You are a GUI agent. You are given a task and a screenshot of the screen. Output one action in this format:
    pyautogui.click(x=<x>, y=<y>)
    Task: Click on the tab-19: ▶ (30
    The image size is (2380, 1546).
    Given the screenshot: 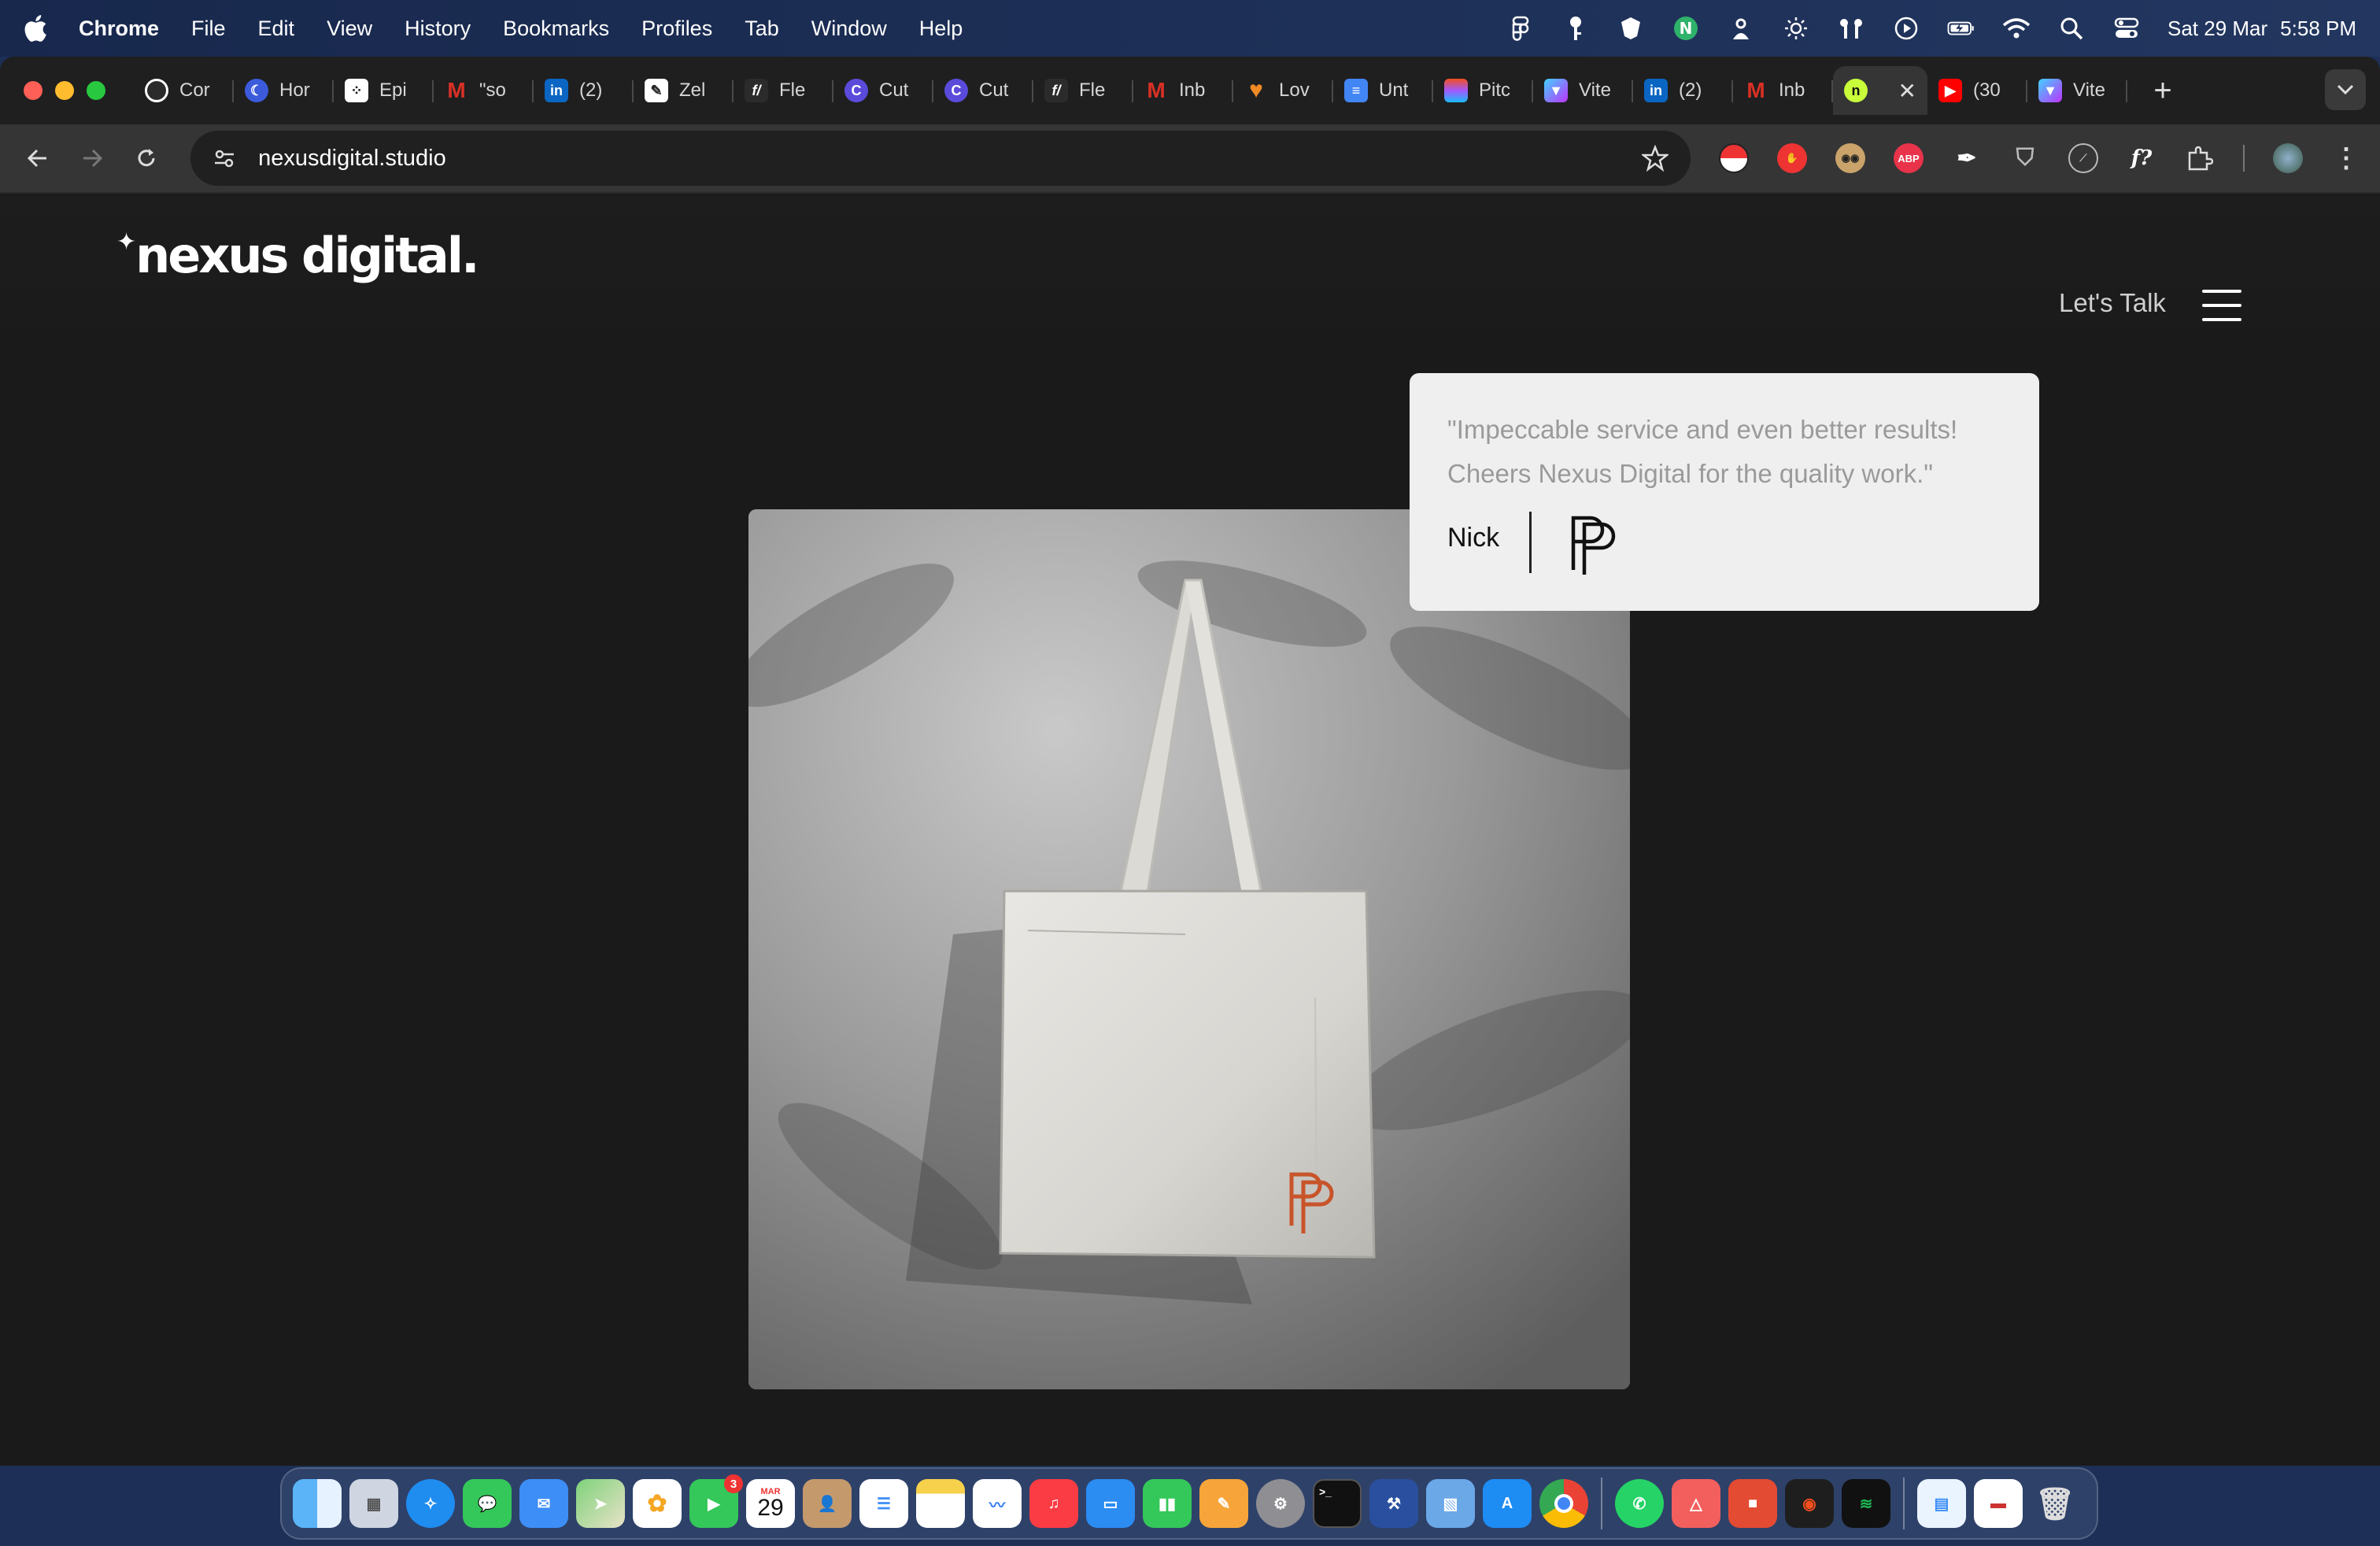 What is the action you would take?
    pyautogui.click(x=1977, y=90)
    